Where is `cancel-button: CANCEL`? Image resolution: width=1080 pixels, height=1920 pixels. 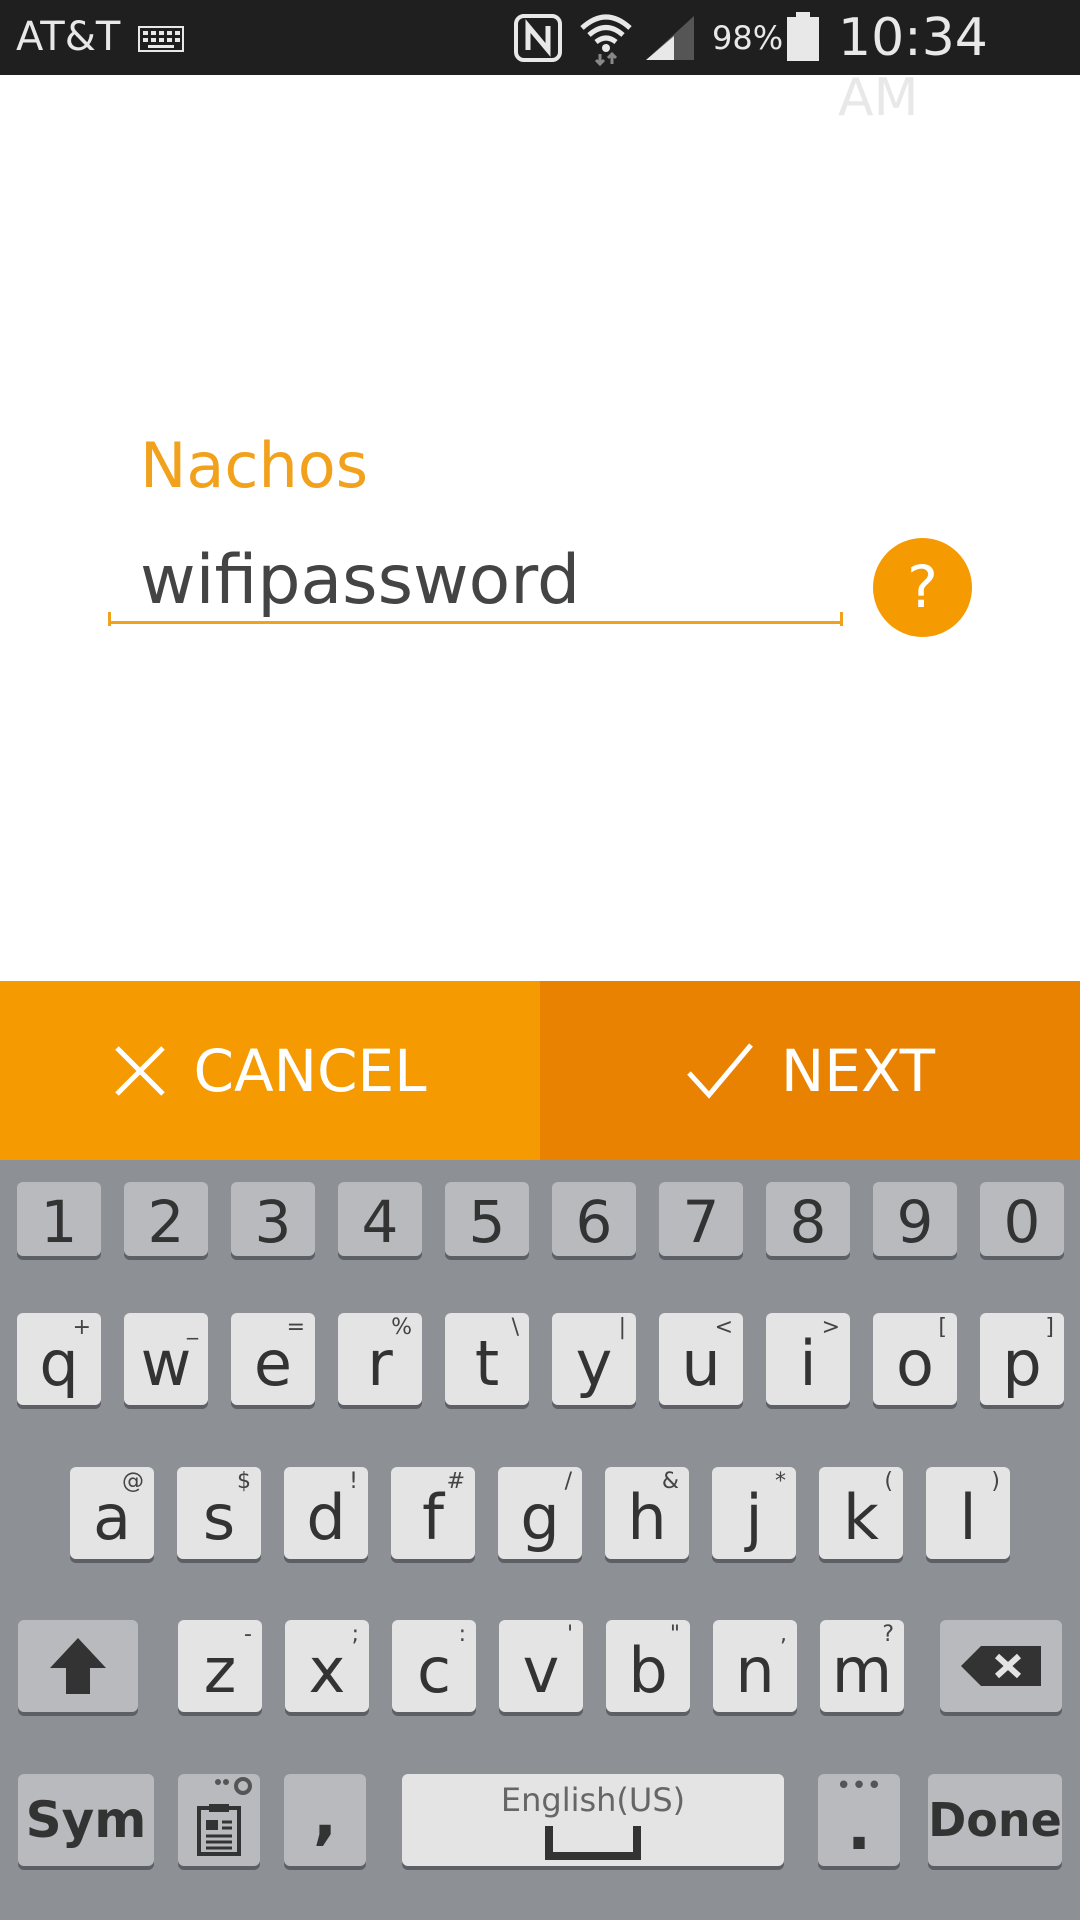
cancel-button: CANCEL is located at coordinates (270, 1070).